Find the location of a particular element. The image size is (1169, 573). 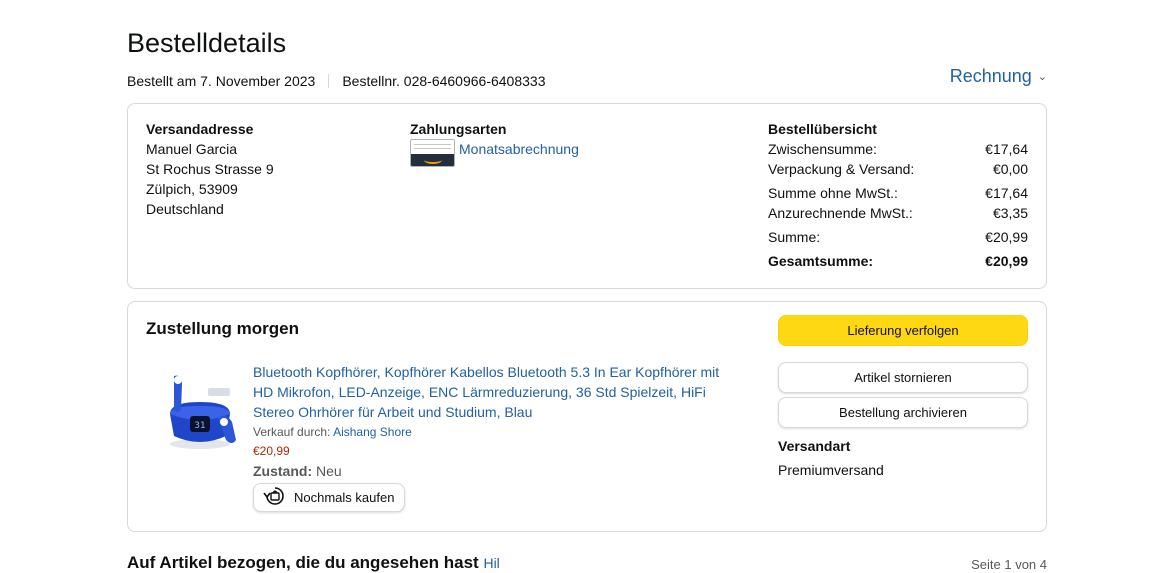

buy-again-button: Nochmals kaufen is located at coordinates (329, 497).